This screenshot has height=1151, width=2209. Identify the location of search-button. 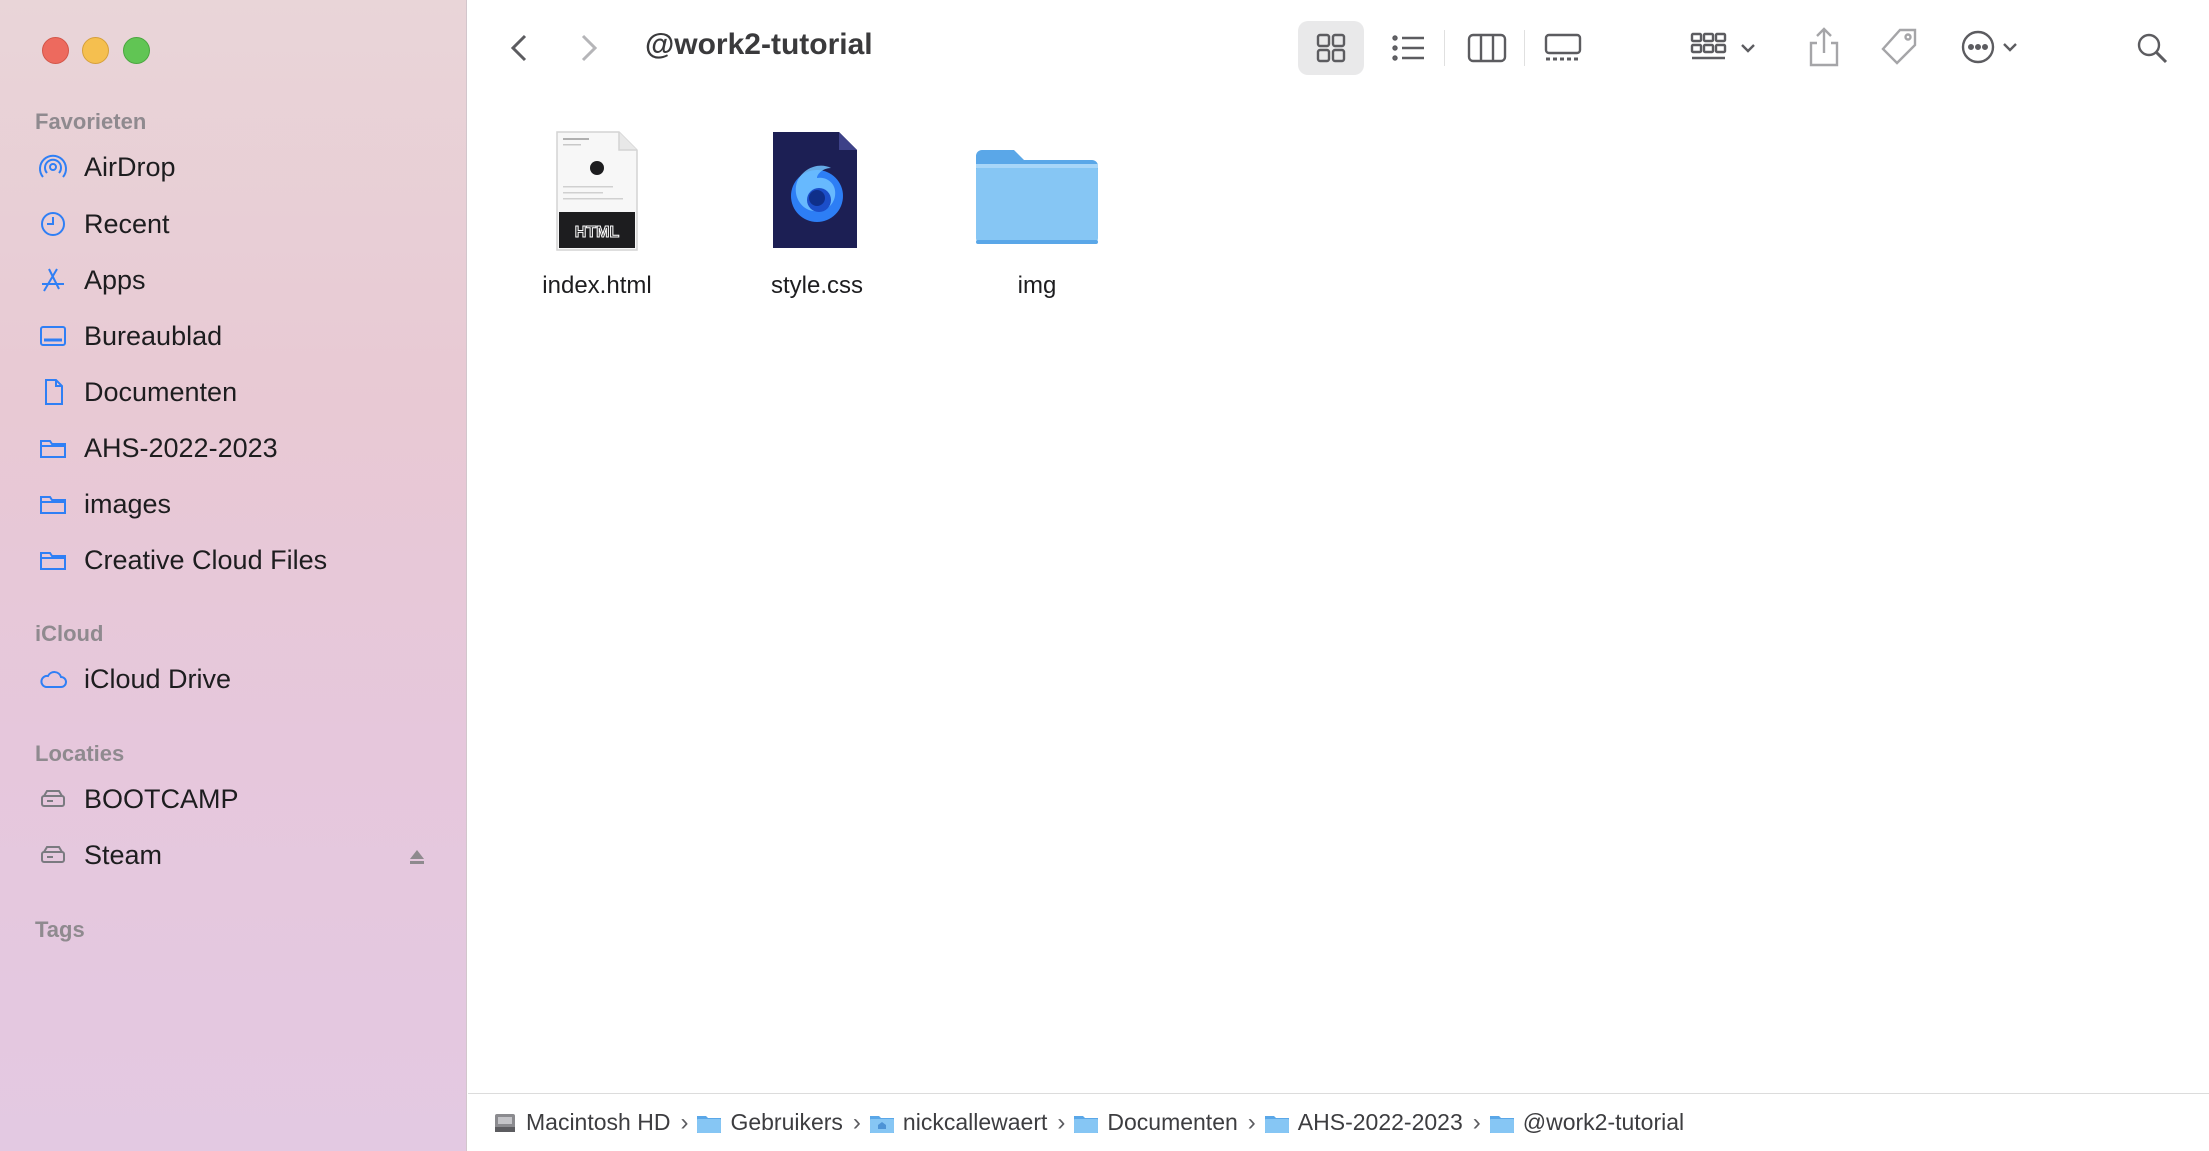
(2152, 48).